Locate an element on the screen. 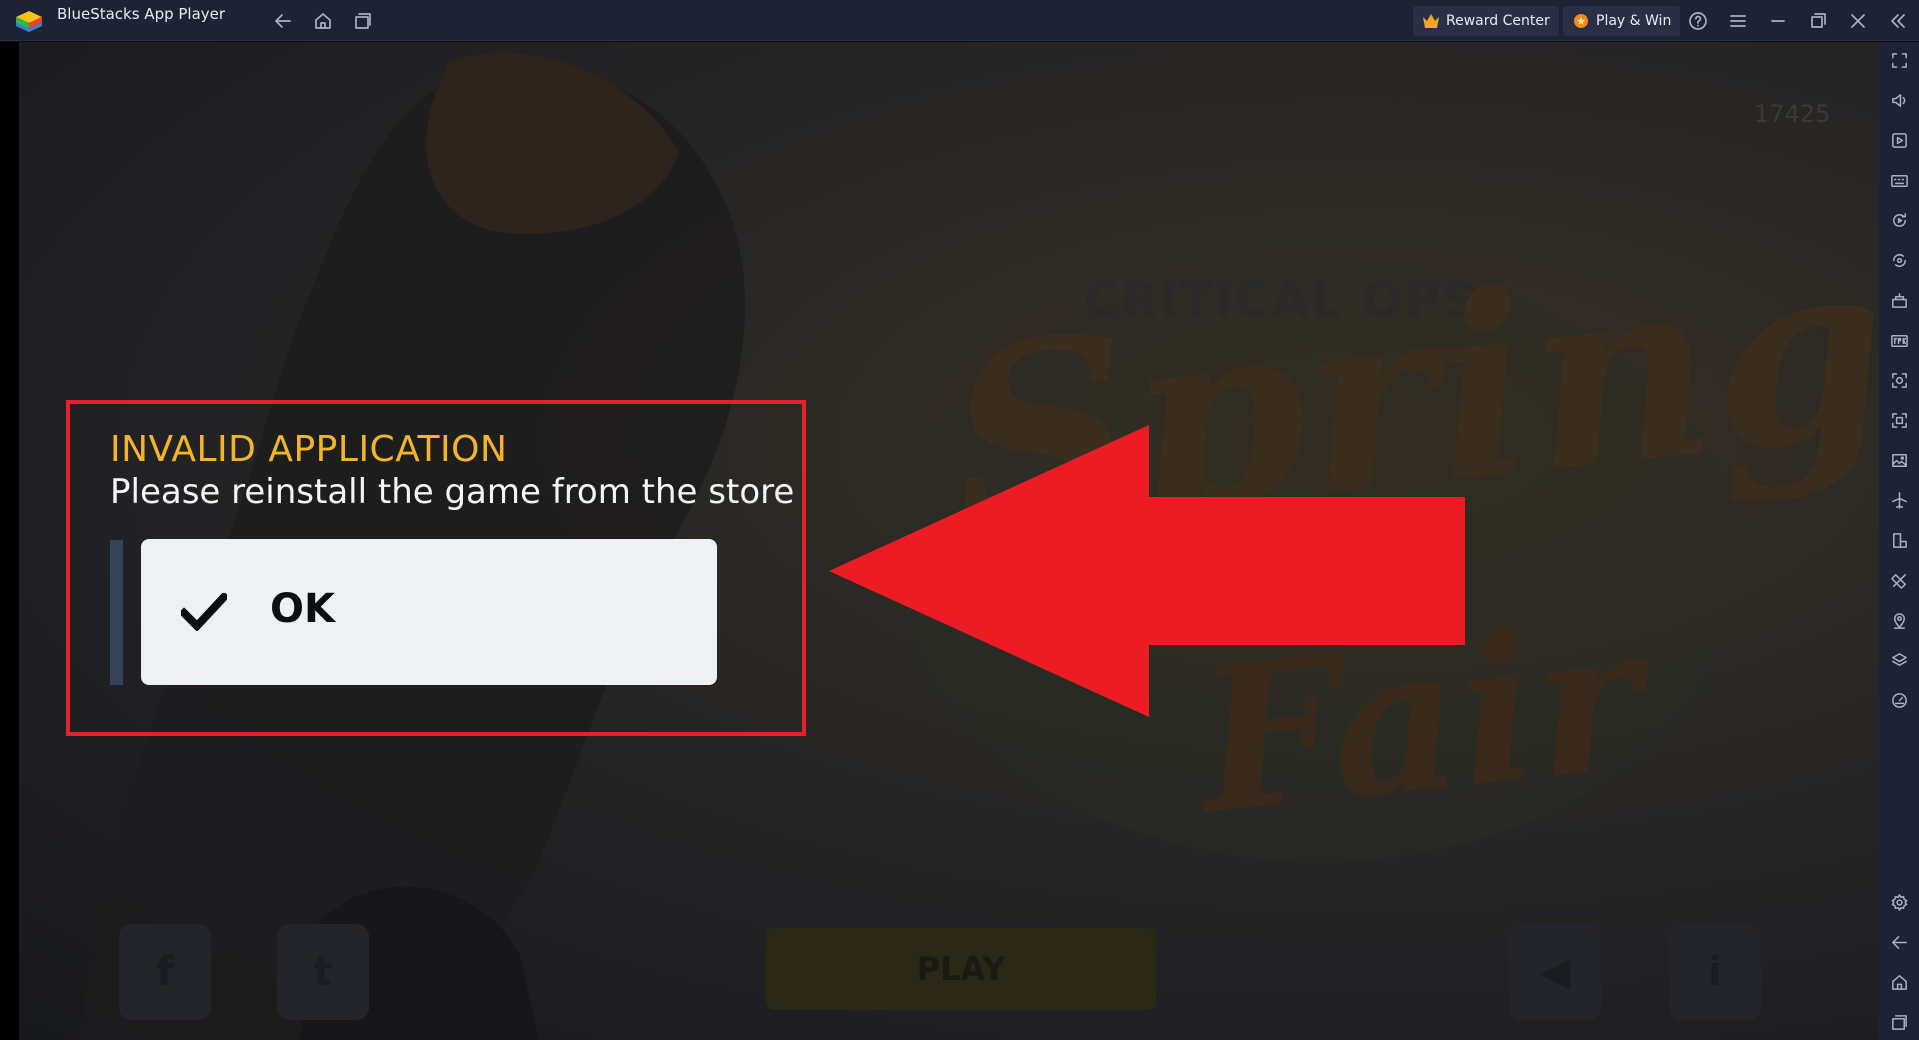 This screenshot has width=1919, height=1040. twitter-icon: t is located at coordinates (323, 972).